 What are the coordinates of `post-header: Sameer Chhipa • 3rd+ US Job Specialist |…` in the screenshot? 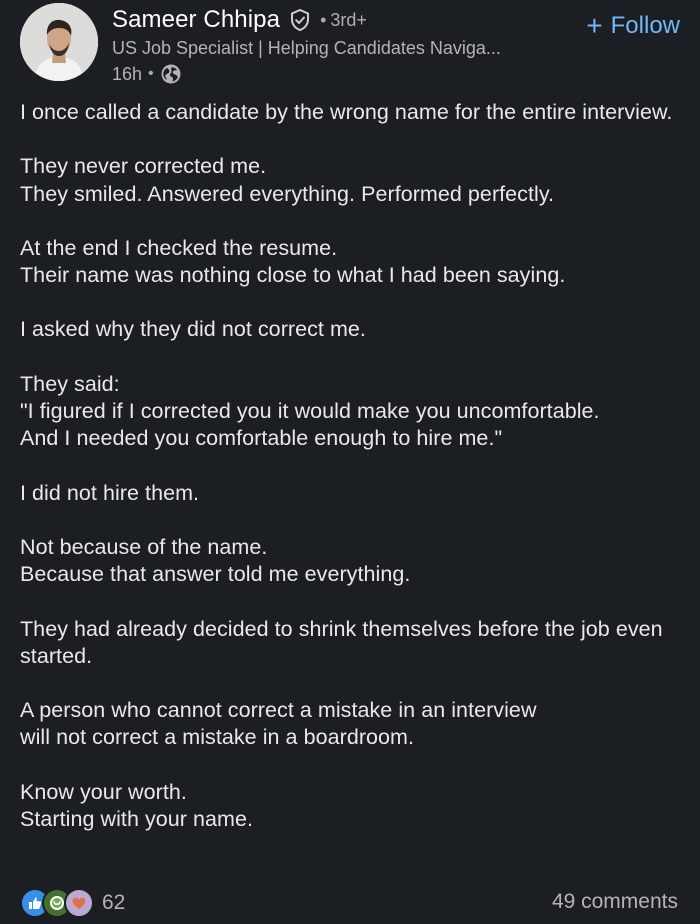 It's located at (350, 45).